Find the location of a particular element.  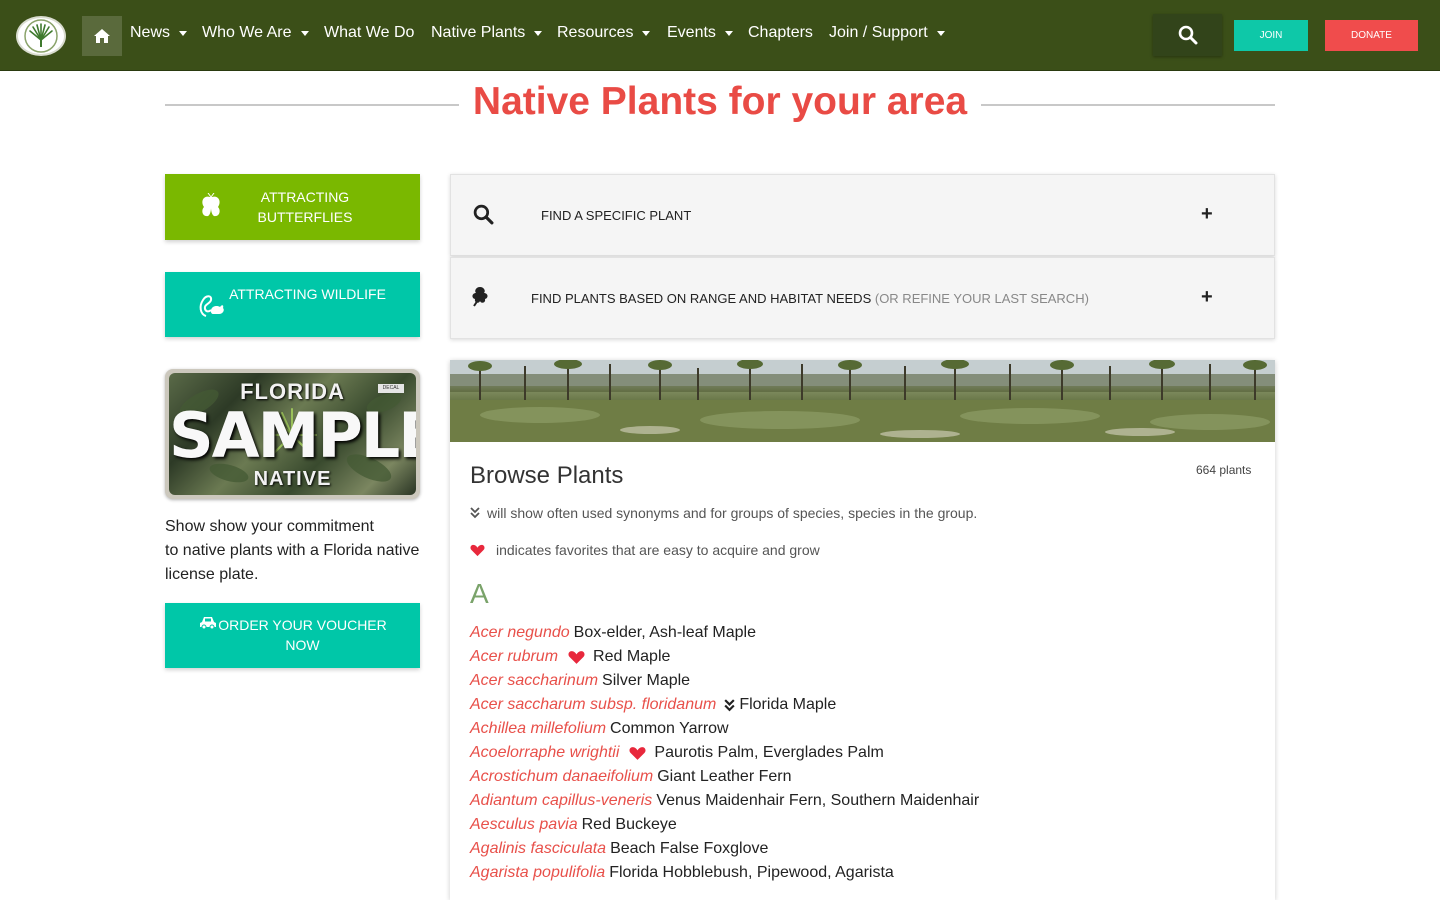

landscape-graphic is located at coordinates (862, 401).